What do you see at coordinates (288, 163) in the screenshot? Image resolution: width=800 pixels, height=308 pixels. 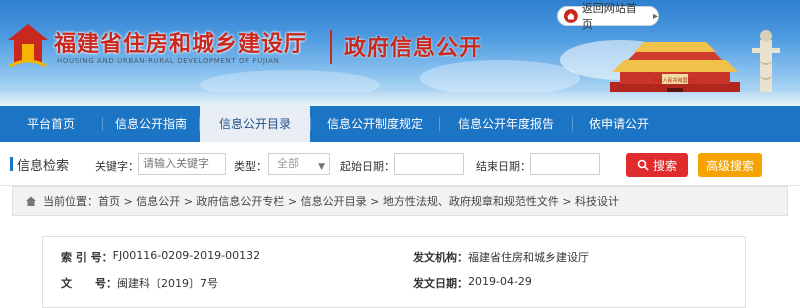 I see `type-select-value: 全部` at bounding box center [288, 163].